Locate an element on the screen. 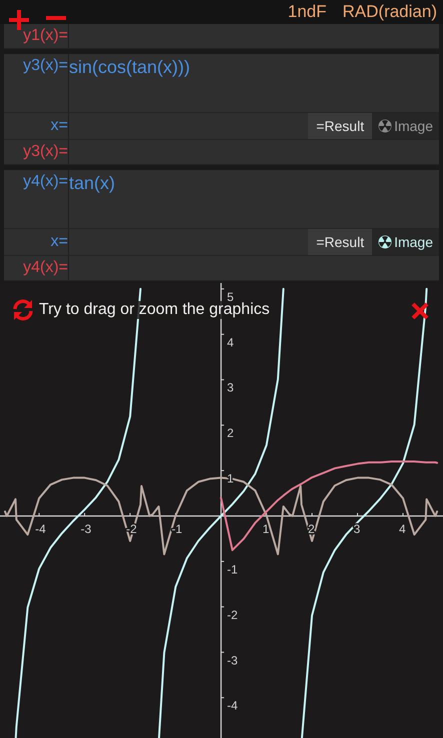 Image resolution: width=443 pixels, height=738 pixels. x-tick-label: -3 is located at coordinates (86, 529).